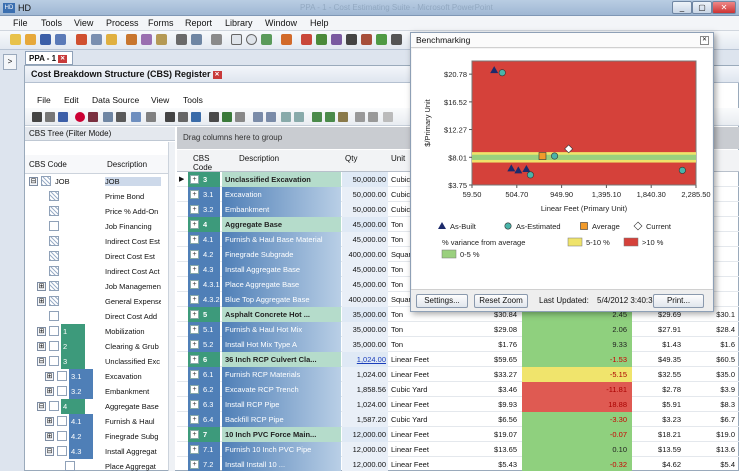 This screenshot has height=471, width=739. What do you see at coordinates (151, 117) in the screenshot?
I see `export-icon` at bounding box center [151, 117].